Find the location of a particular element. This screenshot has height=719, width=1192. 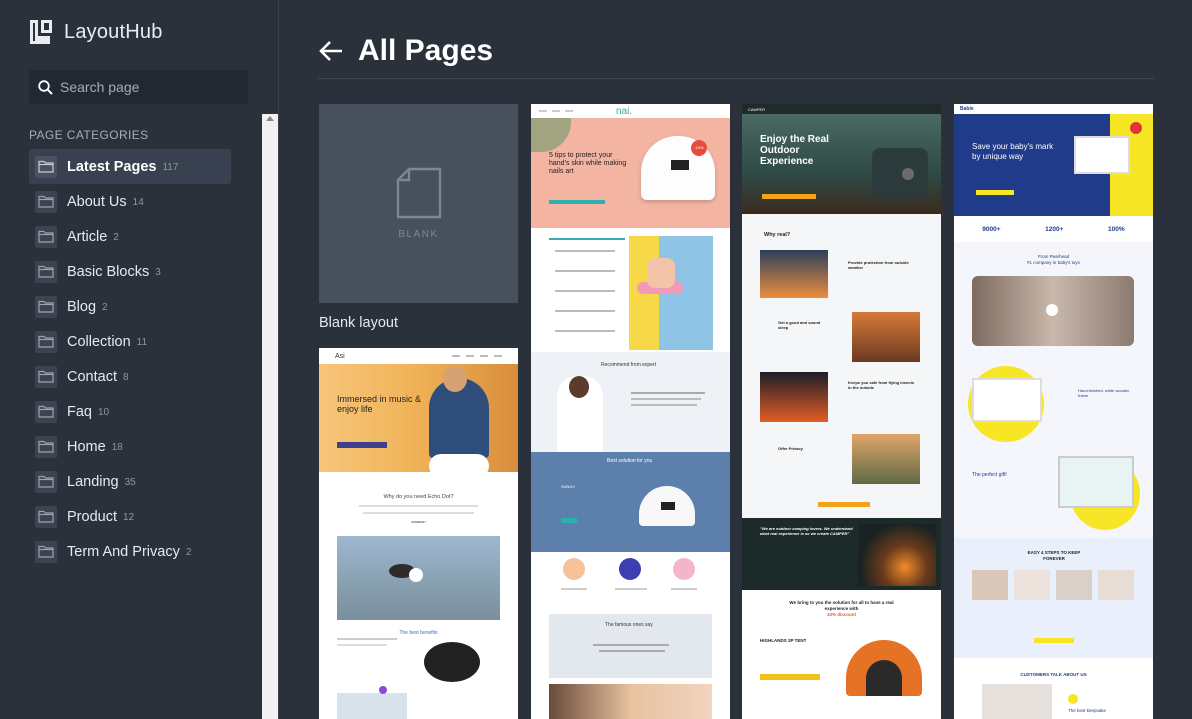

category-count: 35 is located at coordinates (130, 482).